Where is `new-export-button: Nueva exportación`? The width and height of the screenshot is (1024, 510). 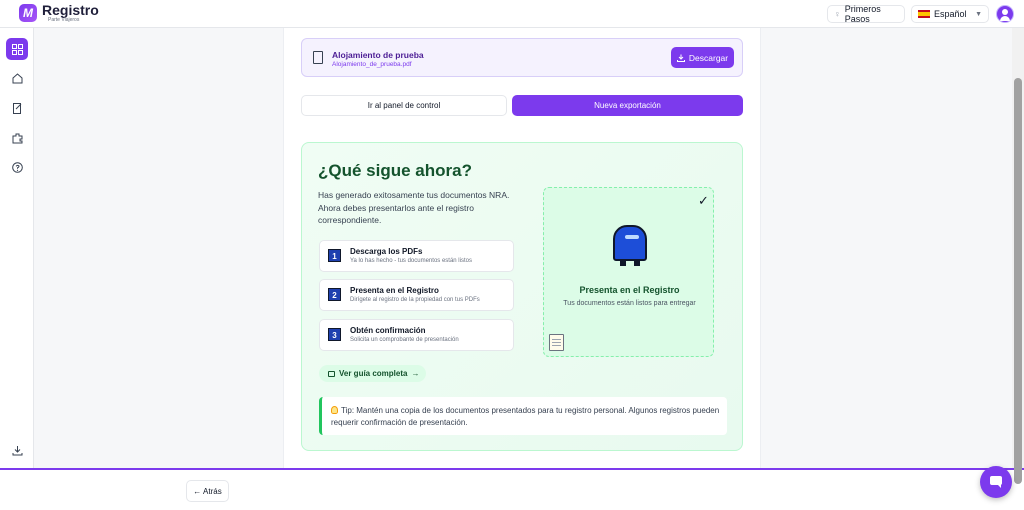
new-export-button: Nueva exportación is located at coordinates (627, 105).